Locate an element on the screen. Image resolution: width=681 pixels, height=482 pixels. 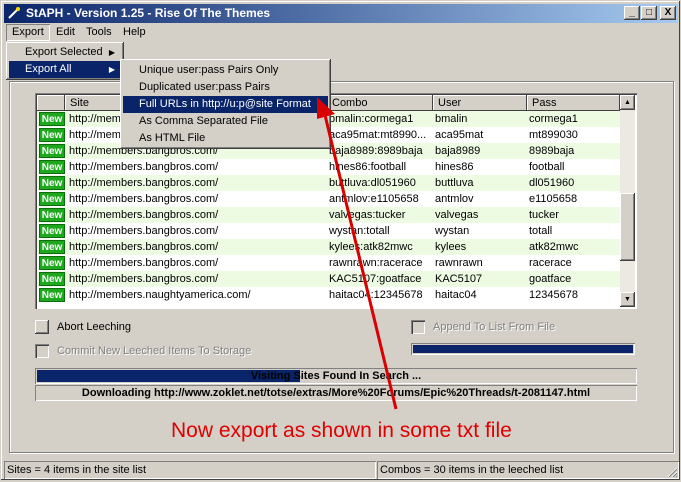
cell-site: http://members.naughtyamerica.com/ is located at coordinates (160, 295).